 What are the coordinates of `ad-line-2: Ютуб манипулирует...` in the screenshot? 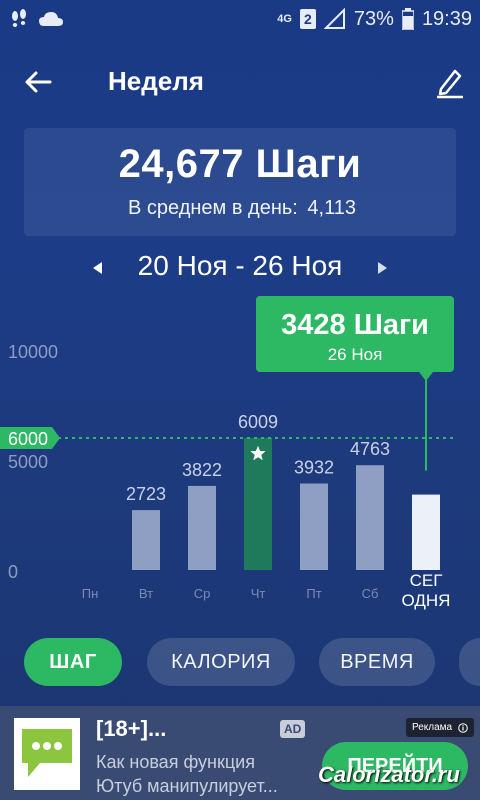 It's located at (187, 786).